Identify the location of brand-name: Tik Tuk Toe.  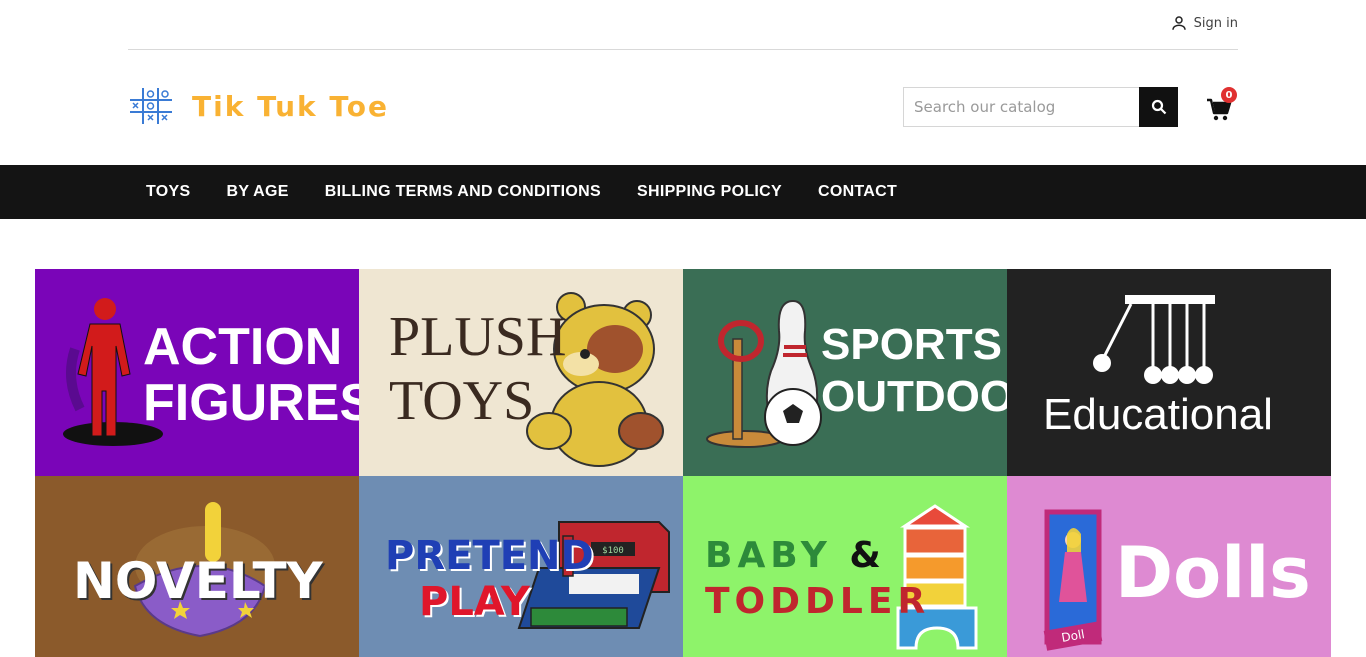
(290, 106).